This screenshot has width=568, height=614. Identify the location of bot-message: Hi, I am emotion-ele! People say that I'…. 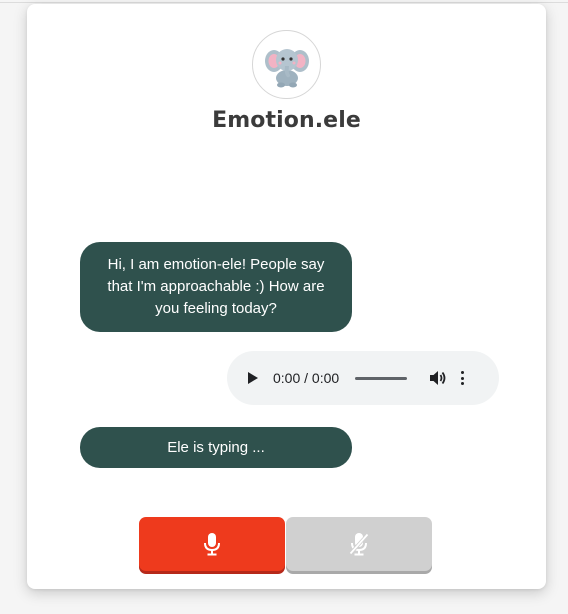
(216, 287).